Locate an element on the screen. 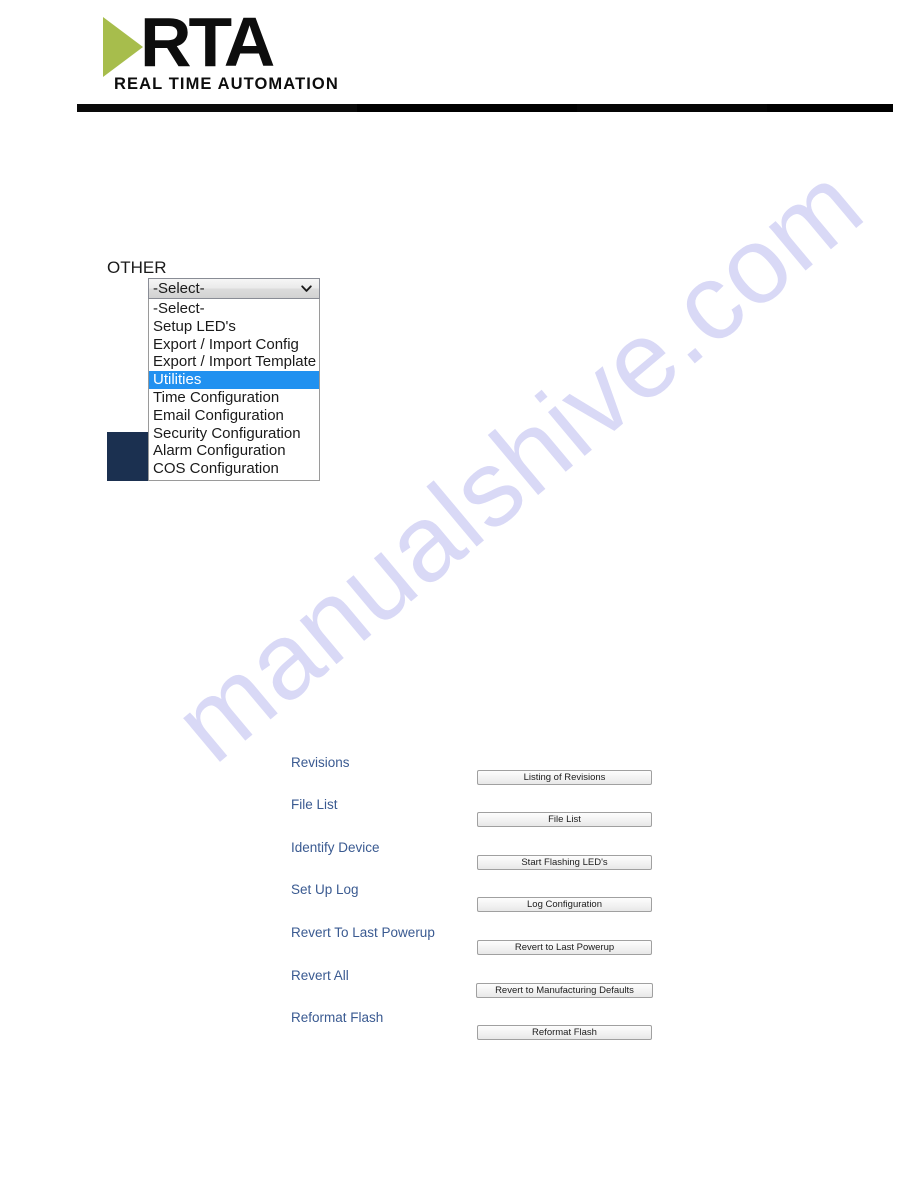 Image resolution: width=918 pixels, height=1188 pixels. utility-row: Set Up Log Log Configuration is located at coordinates (459, 904).